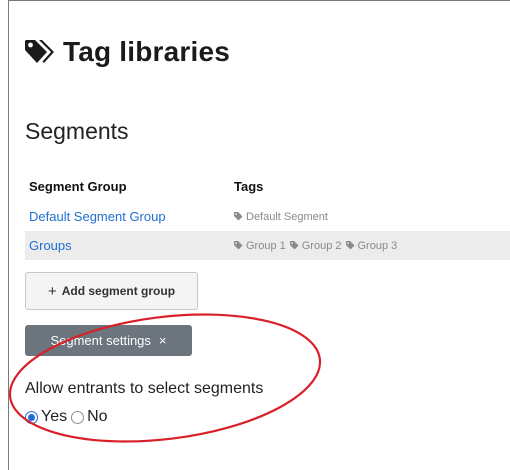  Describe the element at coordinates (315, 246) in the screenshot. I see `tag-item: Group 2` at that location.